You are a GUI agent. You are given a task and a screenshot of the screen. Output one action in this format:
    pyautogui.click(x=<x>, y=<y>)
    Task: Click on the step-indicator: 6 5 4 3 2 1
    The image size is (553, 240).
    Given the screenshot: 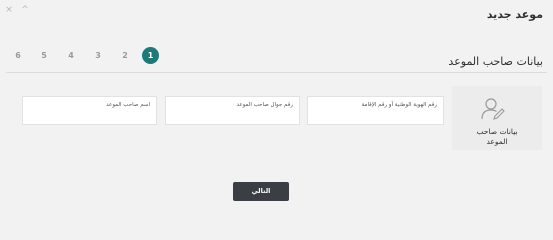 What is the action you would take?
    pyautogui.click(x=84, y=56)
    